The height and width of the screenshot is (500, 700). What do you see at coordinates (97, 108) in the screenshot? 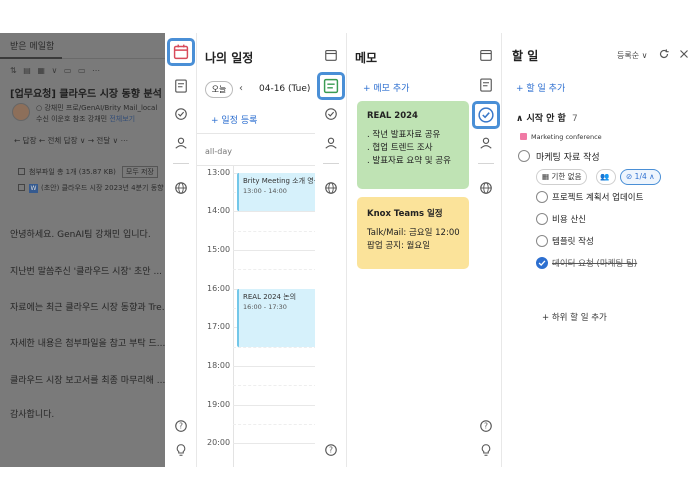
I see `mail-sender: ○ 강채민 프로/GenAI/Brity Mail_local` at bounding box center [97, 108].